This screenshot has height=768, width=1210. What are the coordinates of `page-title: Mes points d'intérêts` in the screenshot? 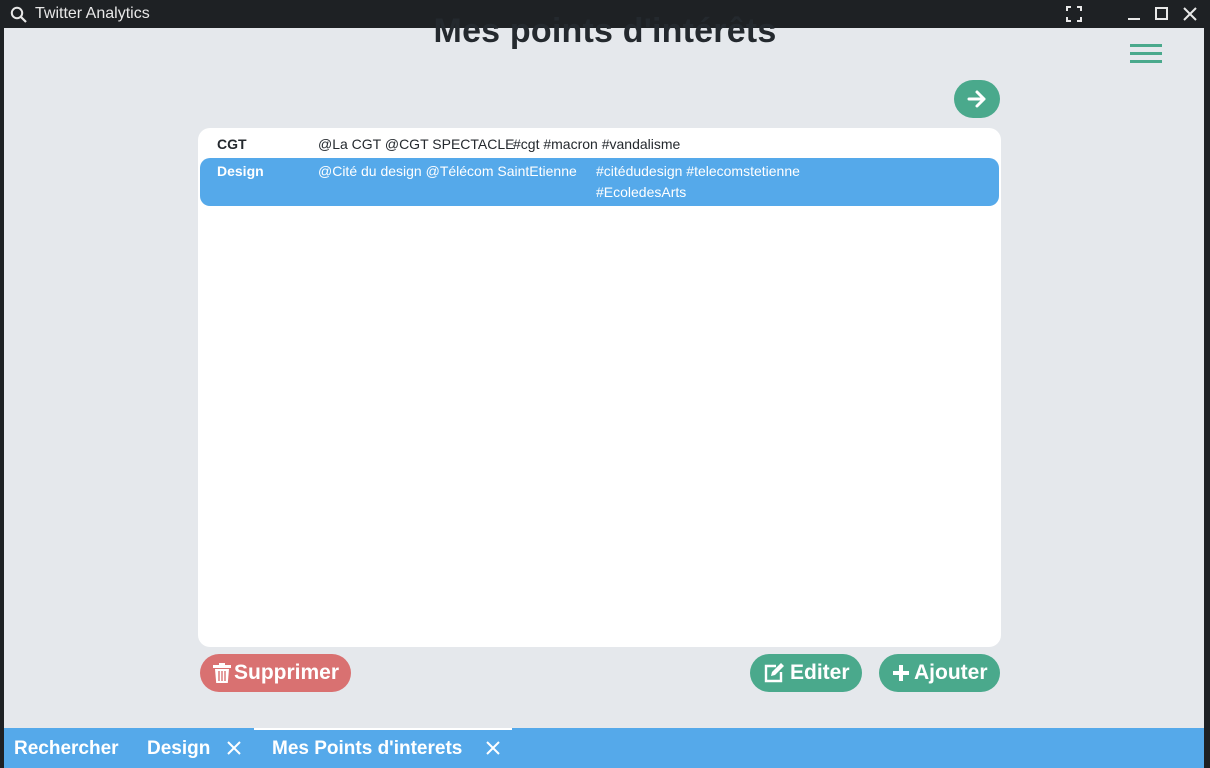 It's located at (605, 31).